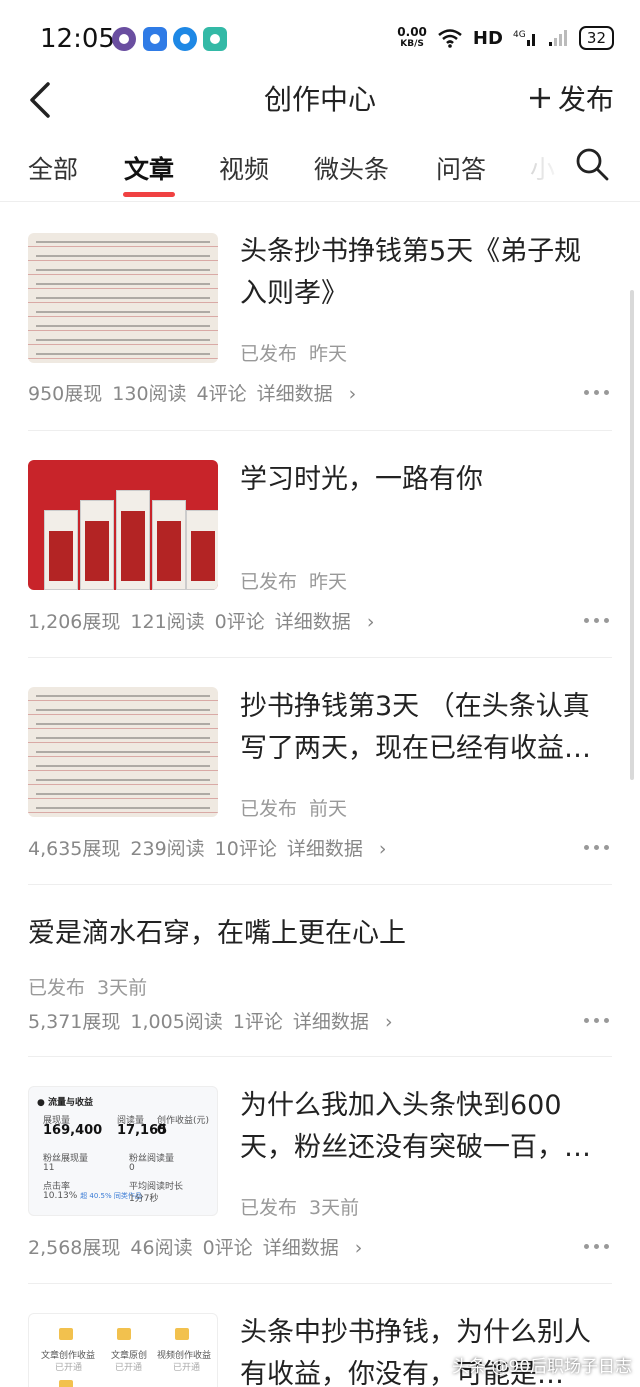 The image size is (640, 1387). I want to click on tab-videos: 视频, so click(244, 168).